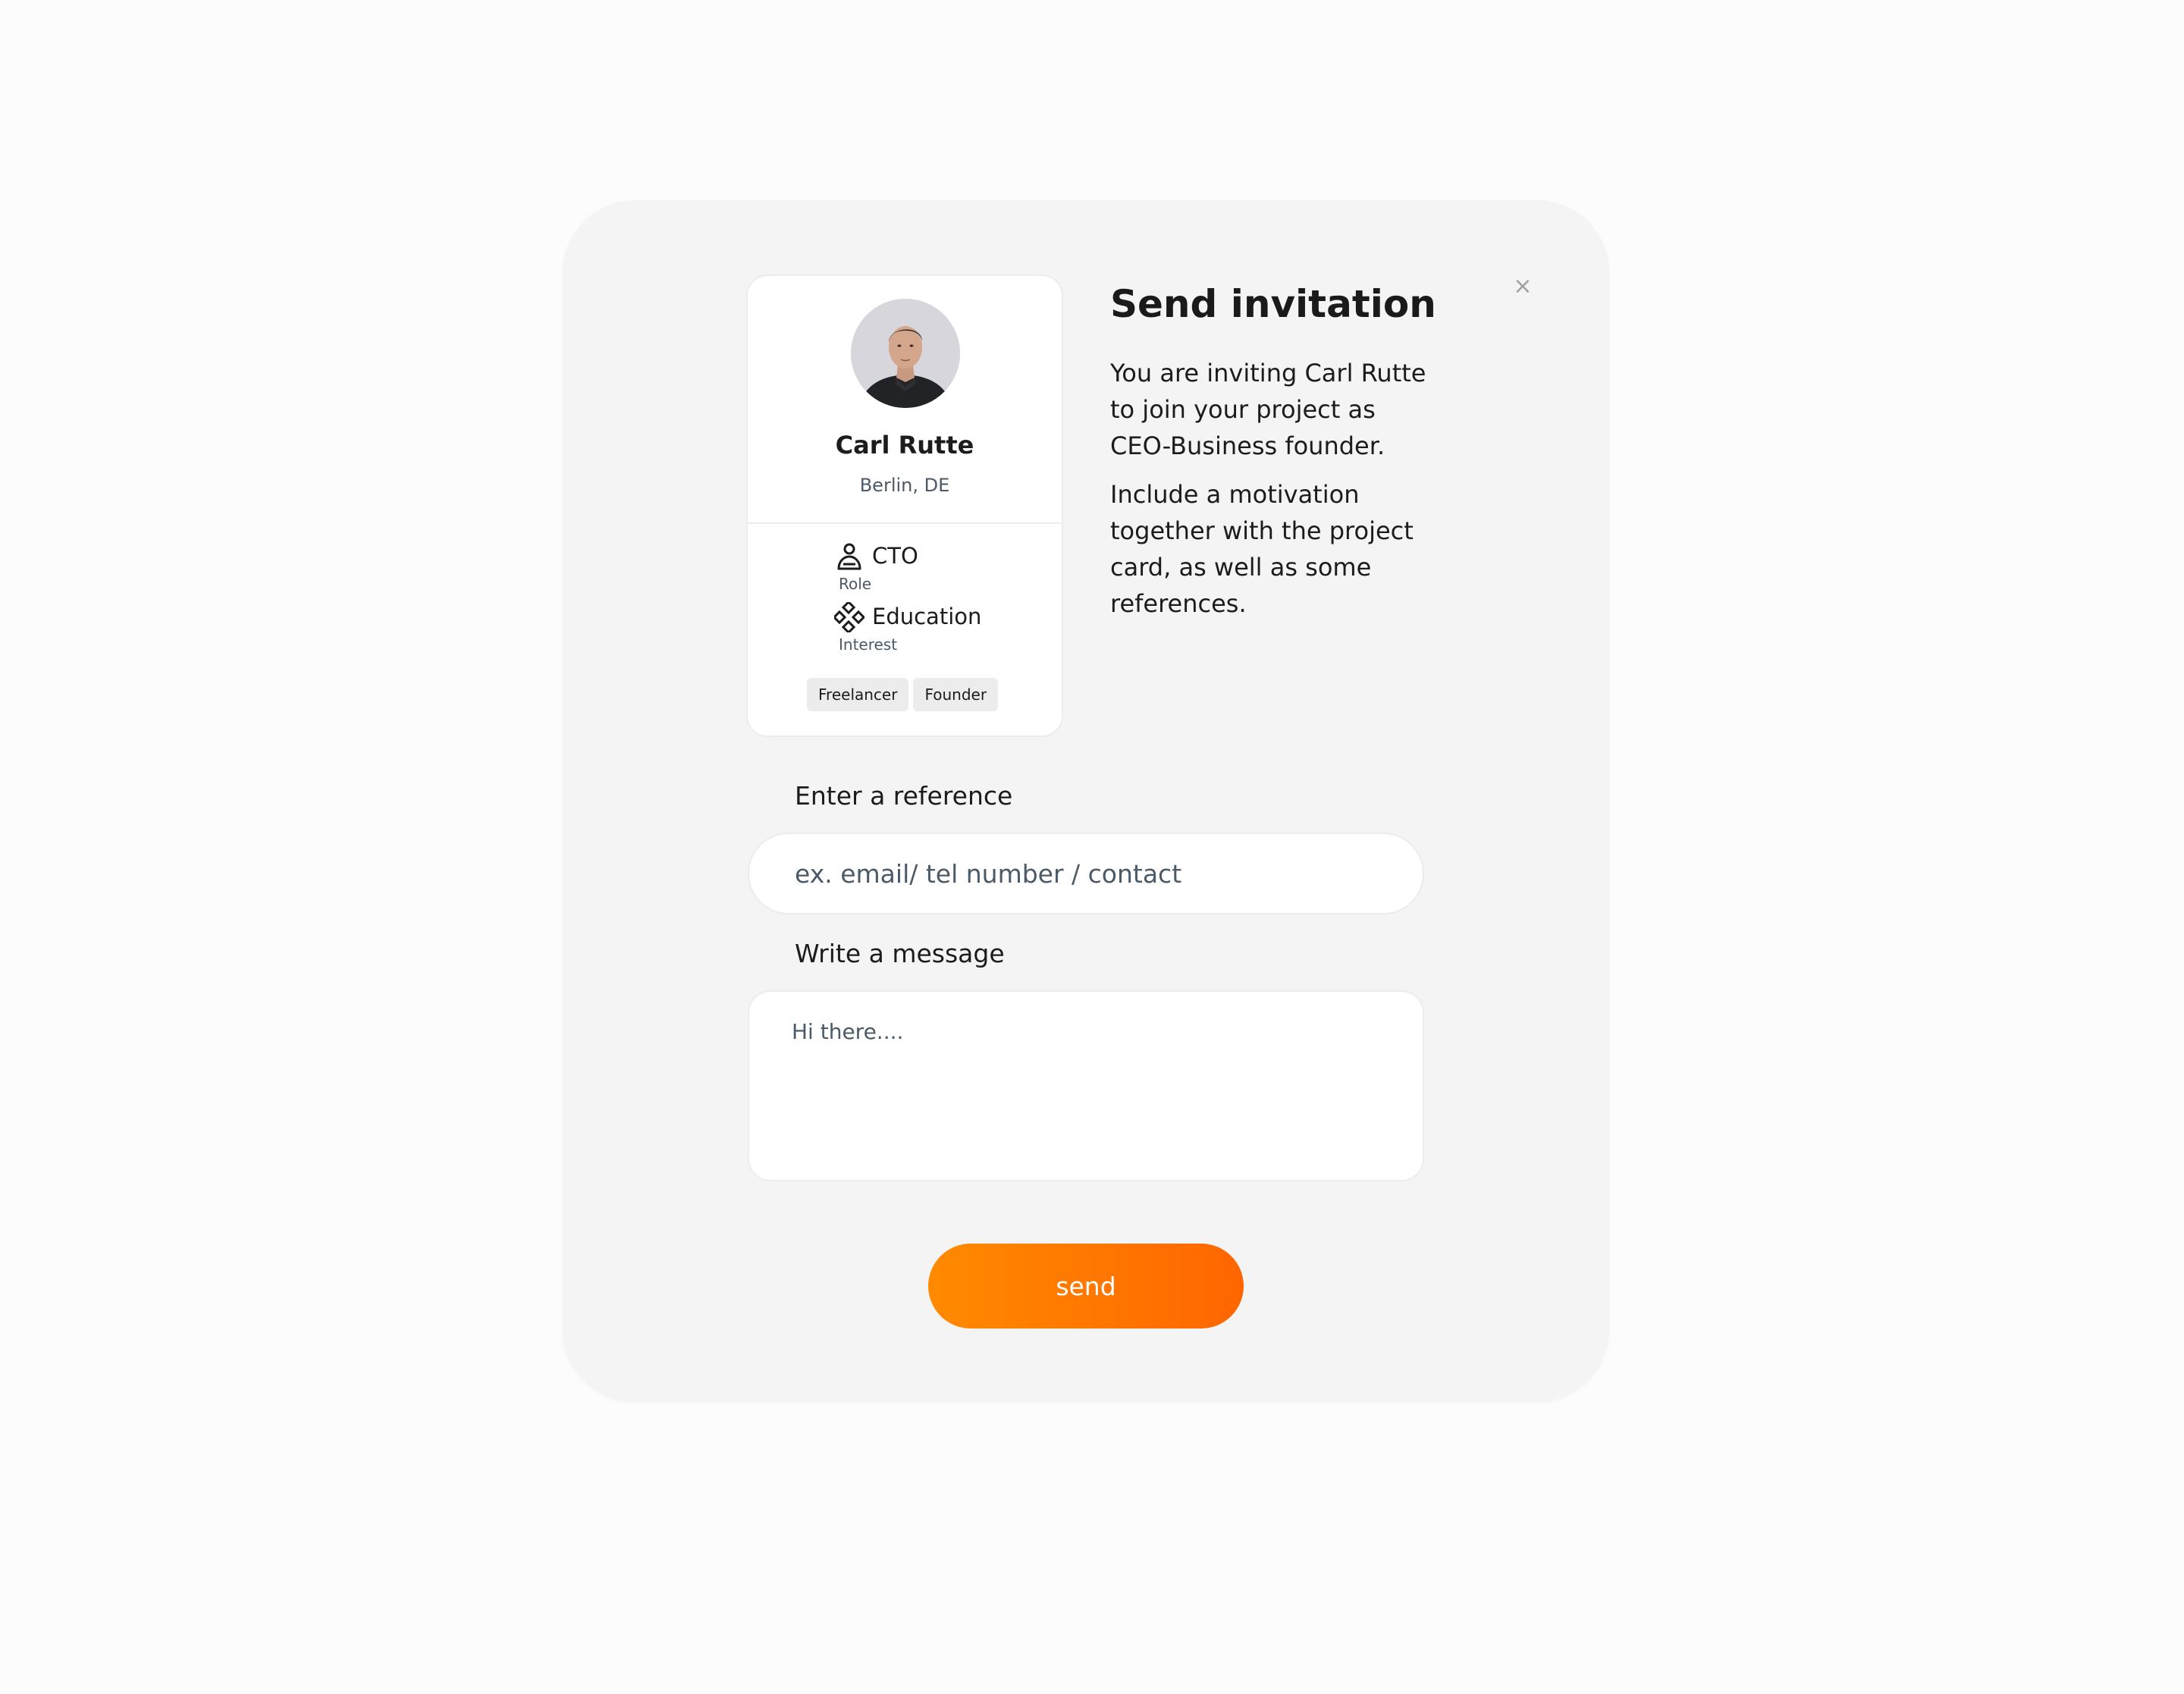 This screenshot has width=2184, height=1694. I want to click on reference-input, so click(1086, 874).